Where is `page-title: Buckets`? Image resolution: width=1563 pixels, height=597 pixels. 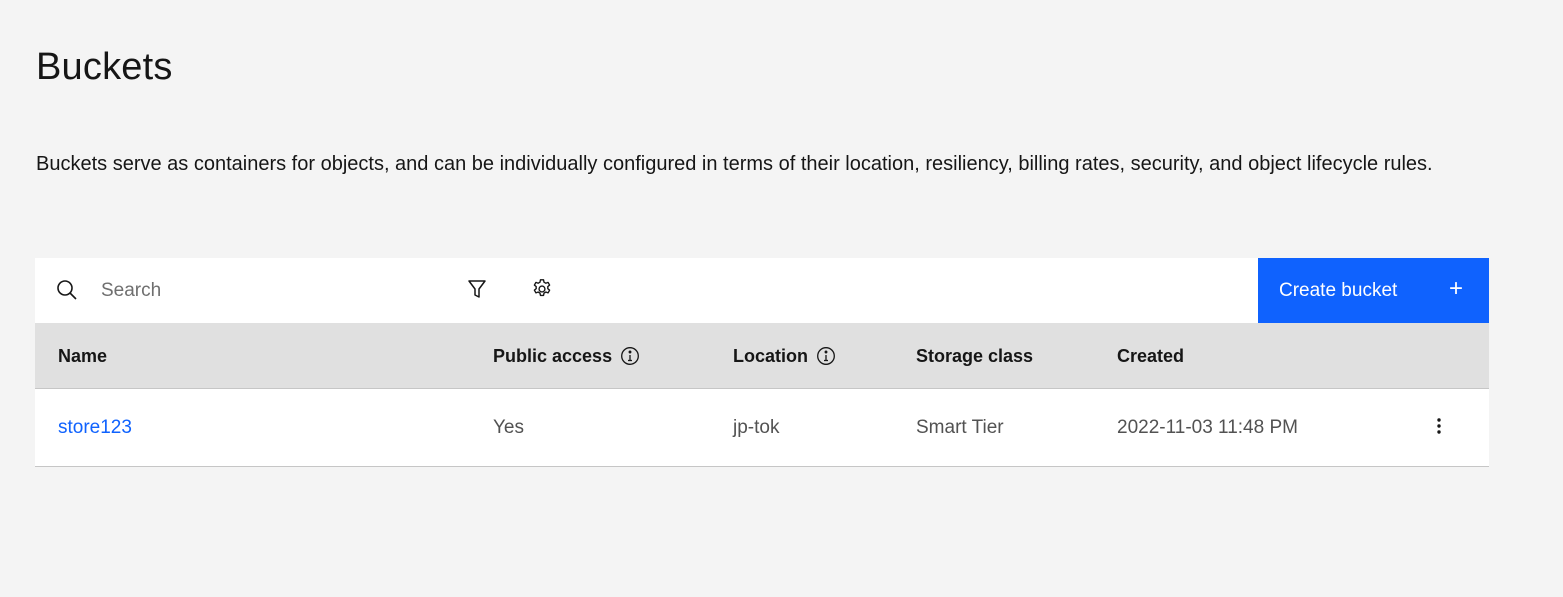
page-title: Buckets is located at coordinates (104, 67).